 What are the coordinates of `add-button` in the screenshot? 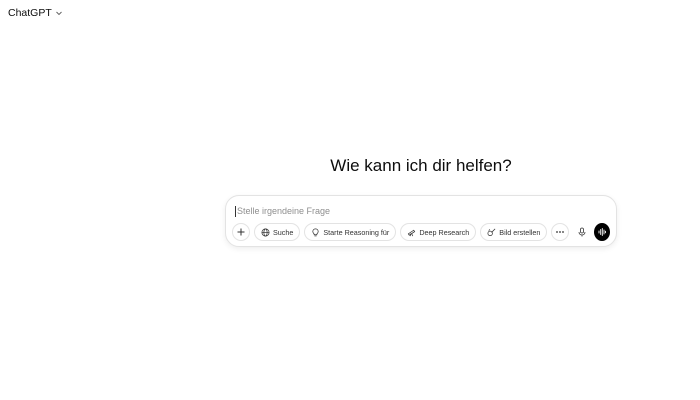 It's located at (241, 232).